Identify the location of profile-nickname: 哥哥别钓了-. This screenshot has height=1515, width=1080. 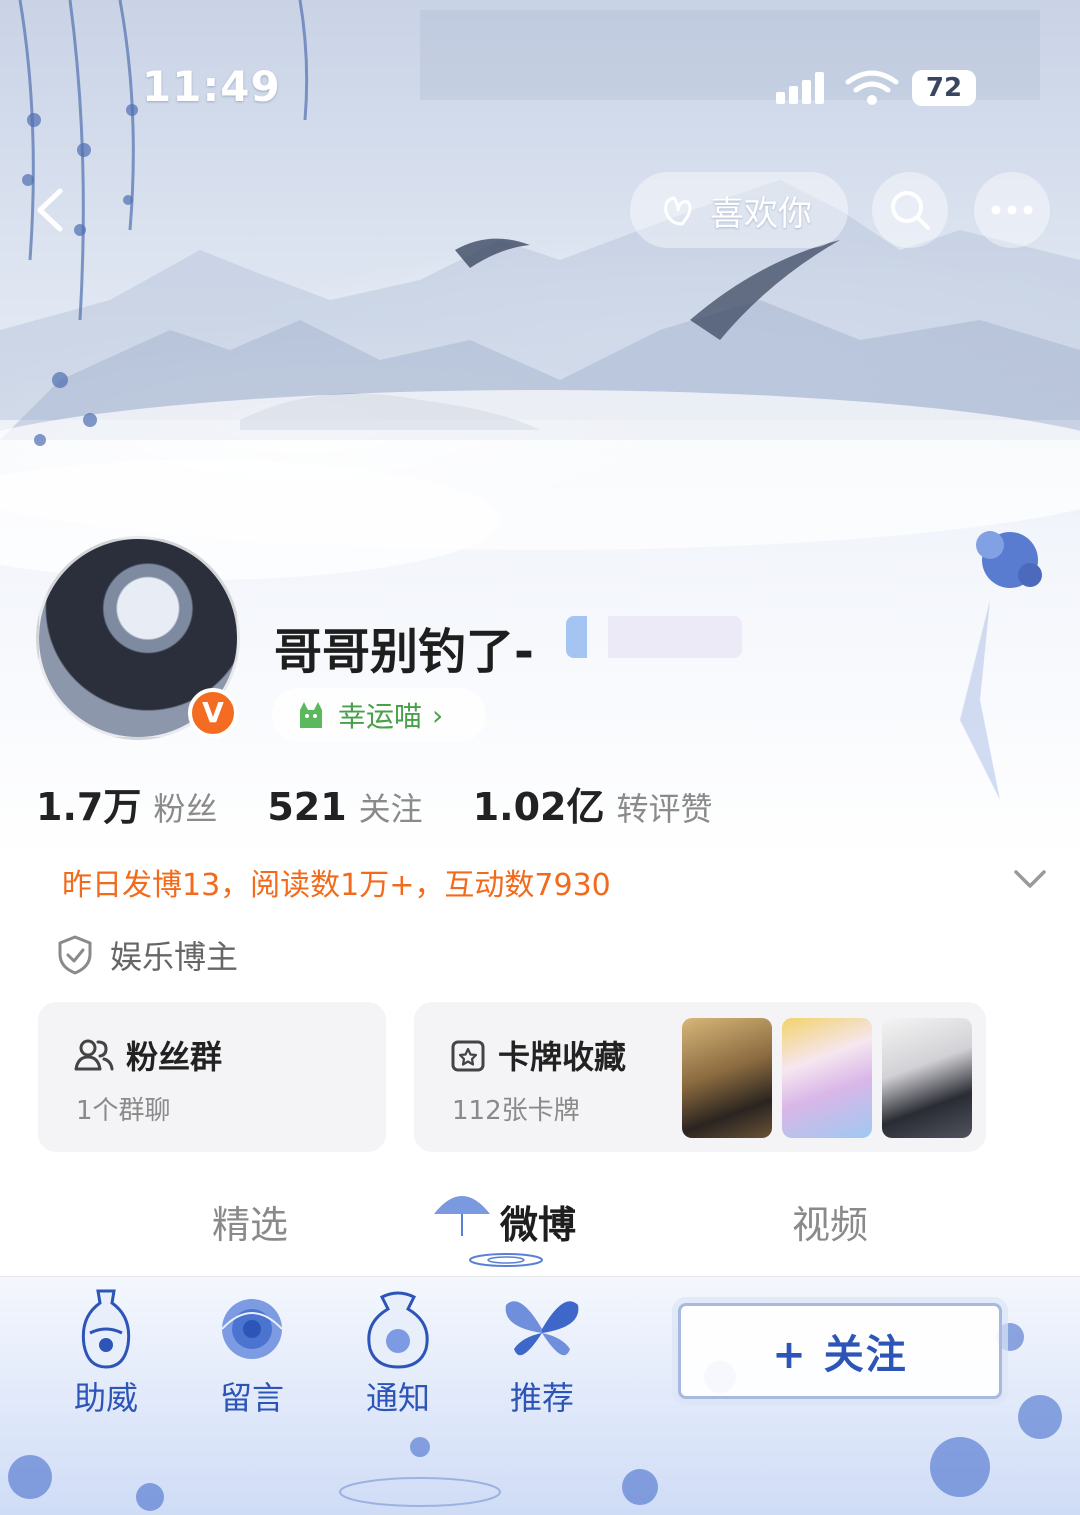
(404, 652).